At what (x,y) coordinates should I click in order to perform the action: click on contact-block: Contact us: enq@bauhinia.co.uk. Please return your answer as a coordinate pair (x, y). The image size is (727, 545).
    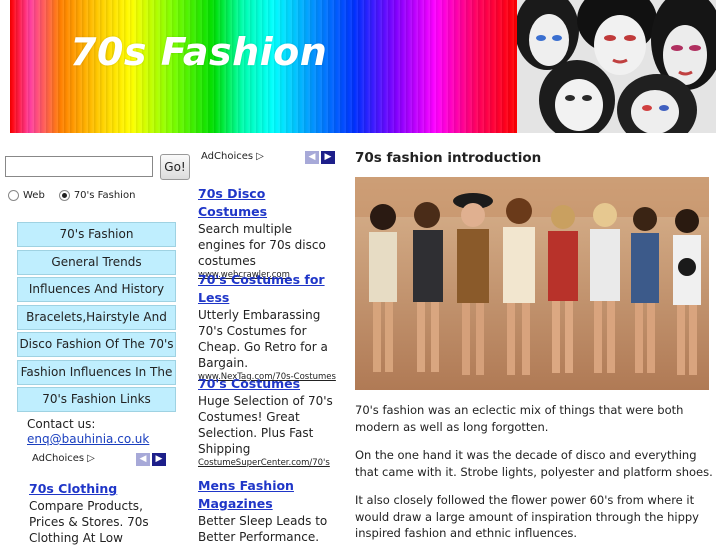
    Looking at the image, I should click on (88, 432).